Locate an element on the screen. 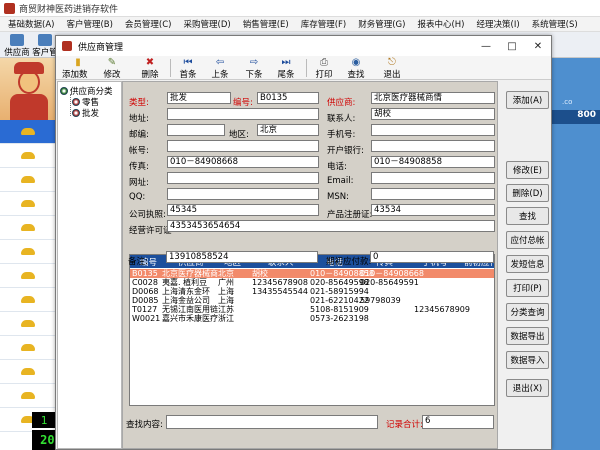  account-field is located at coordinates (243, 146).